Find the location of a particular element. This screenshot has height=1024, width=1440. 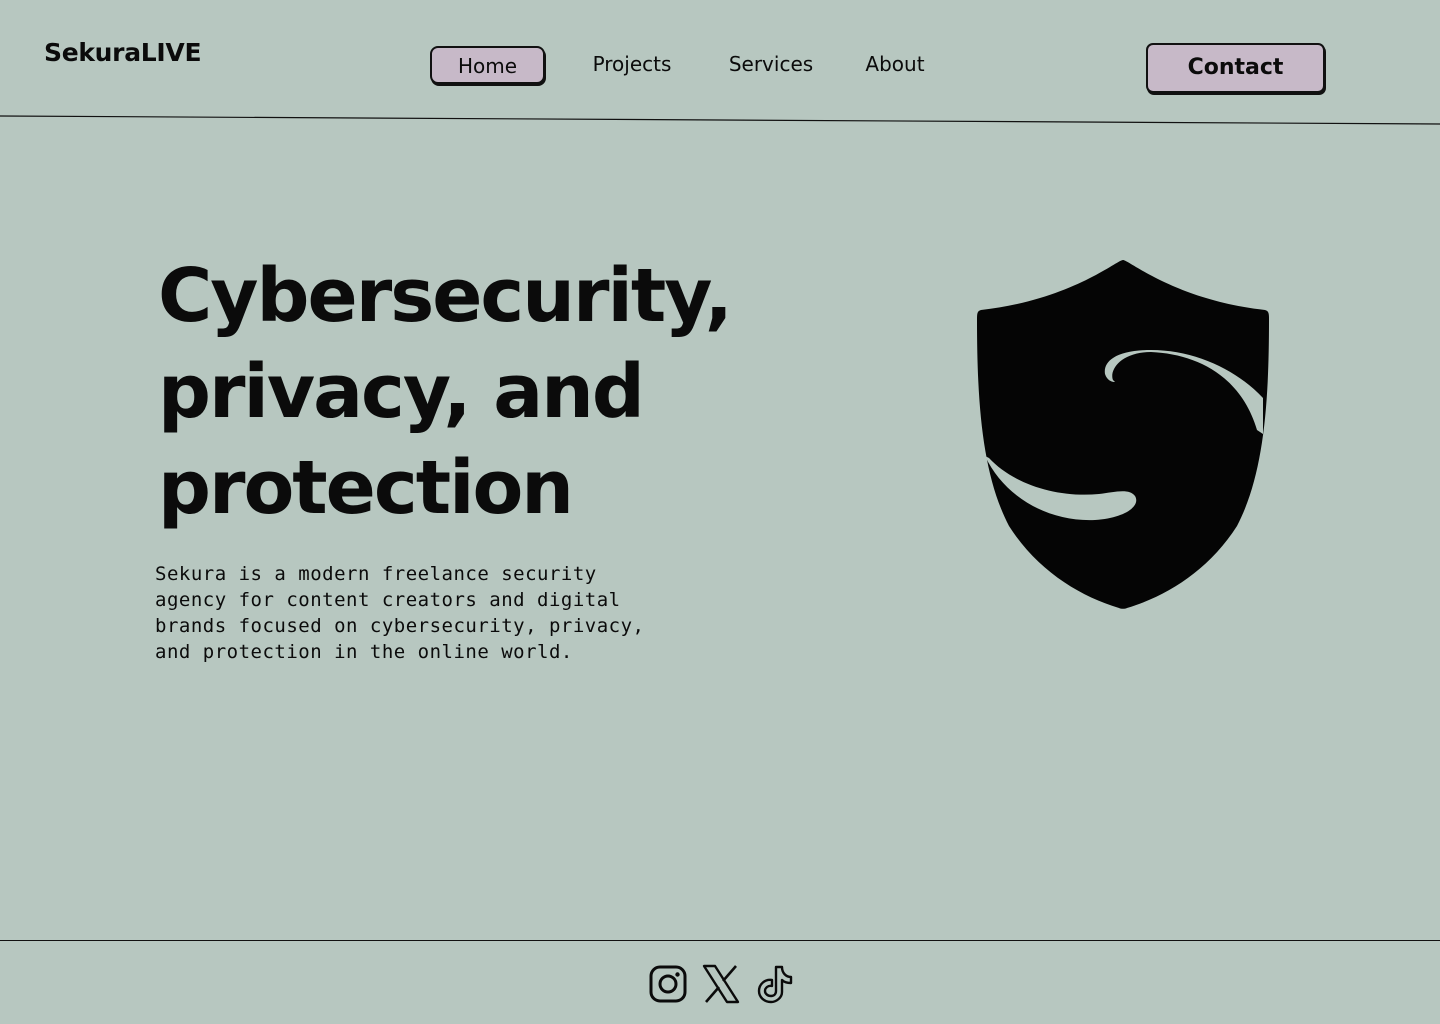

nav-item-about: About is located at coordinates (895, 65).